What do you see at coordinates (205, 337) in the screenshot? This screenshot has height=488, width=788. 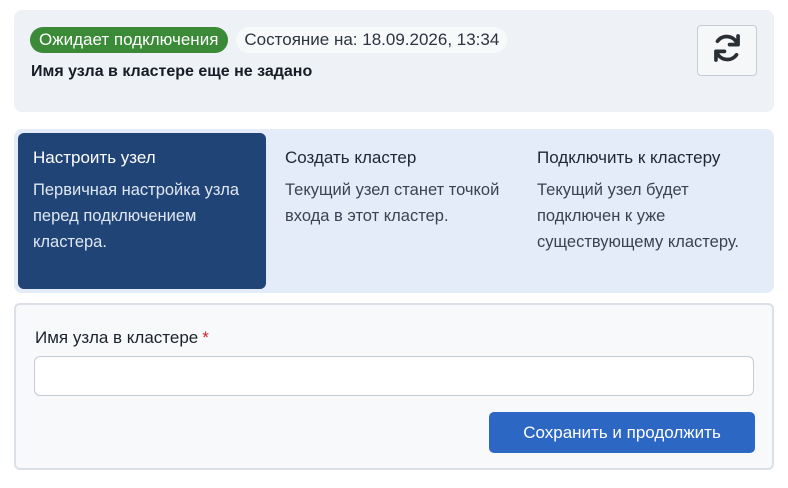 I see `required-mark: *` at bounding box center [205, 337].